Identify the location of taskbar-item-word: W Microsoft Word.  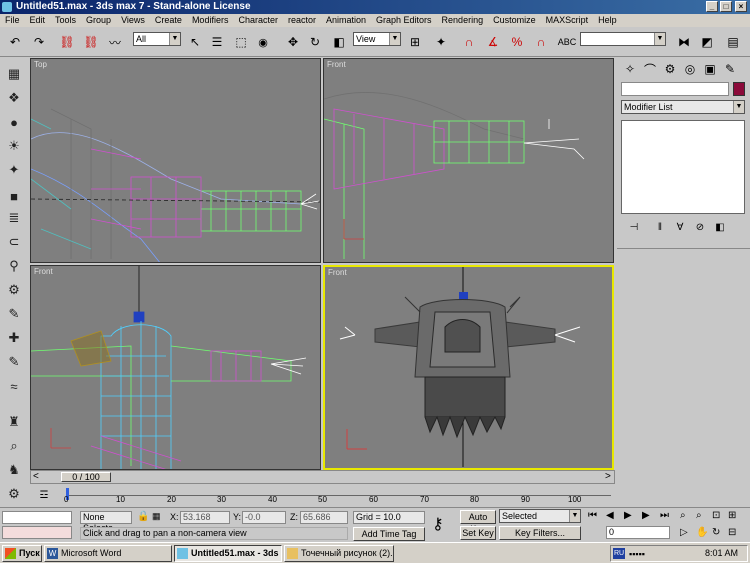
(108, 553).